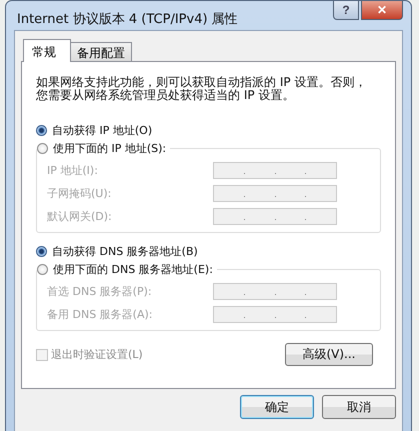 The height and width of the screenshot is (431, 419). What do you see at coordinates (101, 51) in the screenshot?
I see `tab: 备用配置` at bounding box center [101, 51].